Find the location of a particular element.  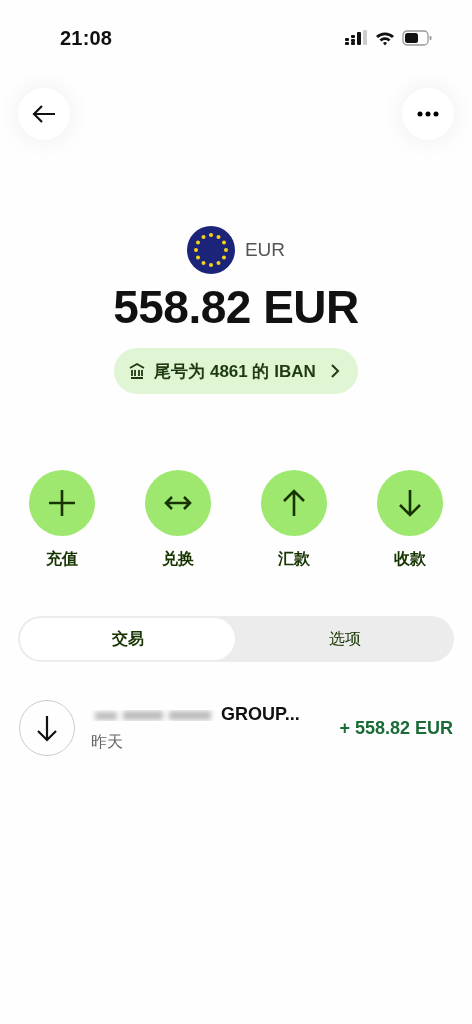

down-arrow-icon is located at coordinates (47, 728).